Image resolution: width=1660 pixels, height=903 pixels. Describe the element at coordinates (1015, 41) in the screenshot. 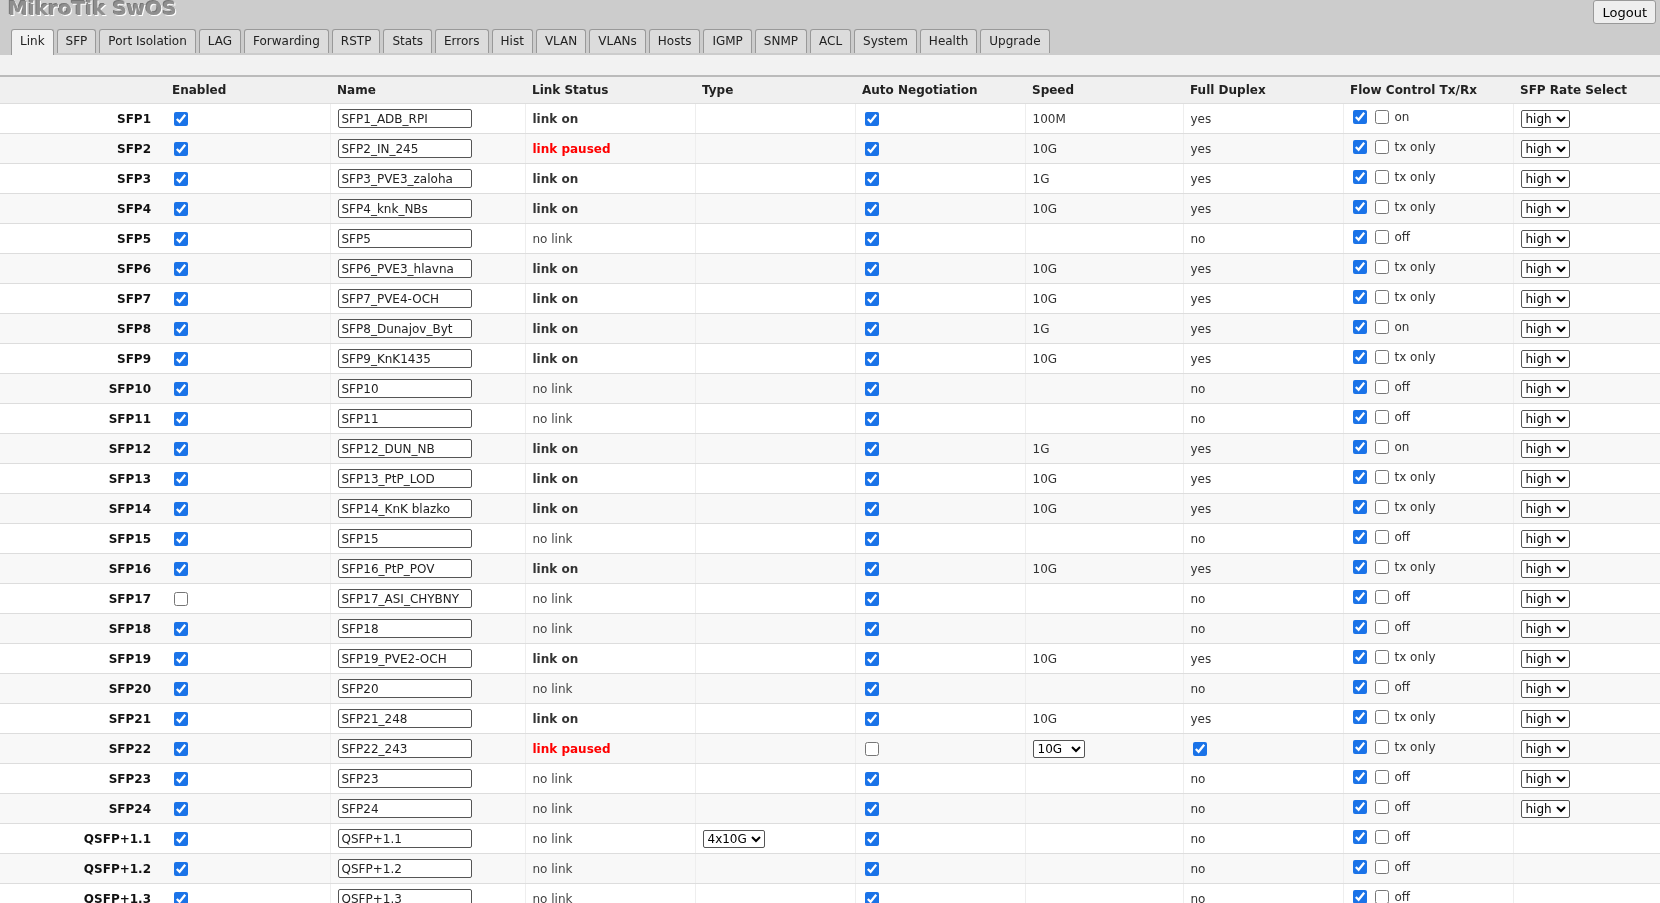

I see `tab: Upgrade` at that location.